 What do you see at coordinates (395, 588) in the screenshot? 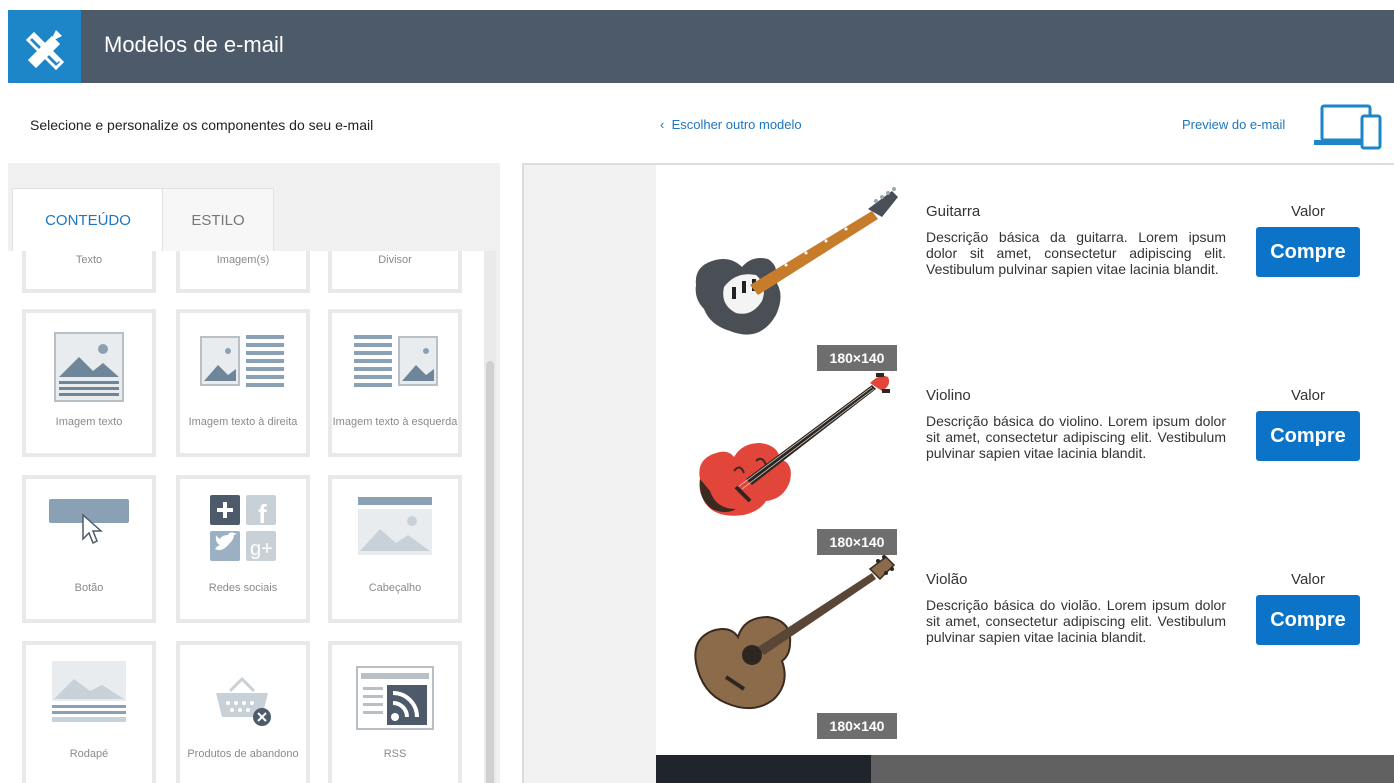
I see `component-label: Cabeçalho` at bounding box center [395, 588].